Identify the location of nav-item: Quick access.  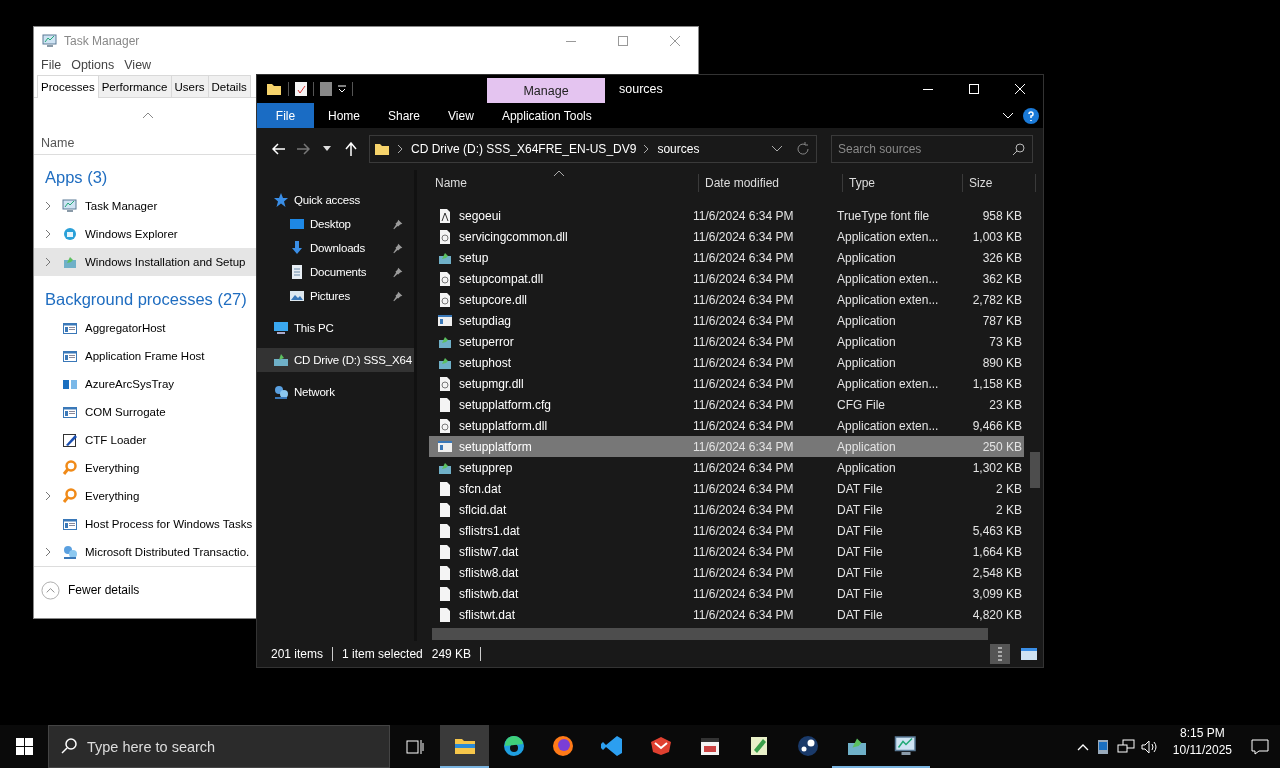
(335, 200).